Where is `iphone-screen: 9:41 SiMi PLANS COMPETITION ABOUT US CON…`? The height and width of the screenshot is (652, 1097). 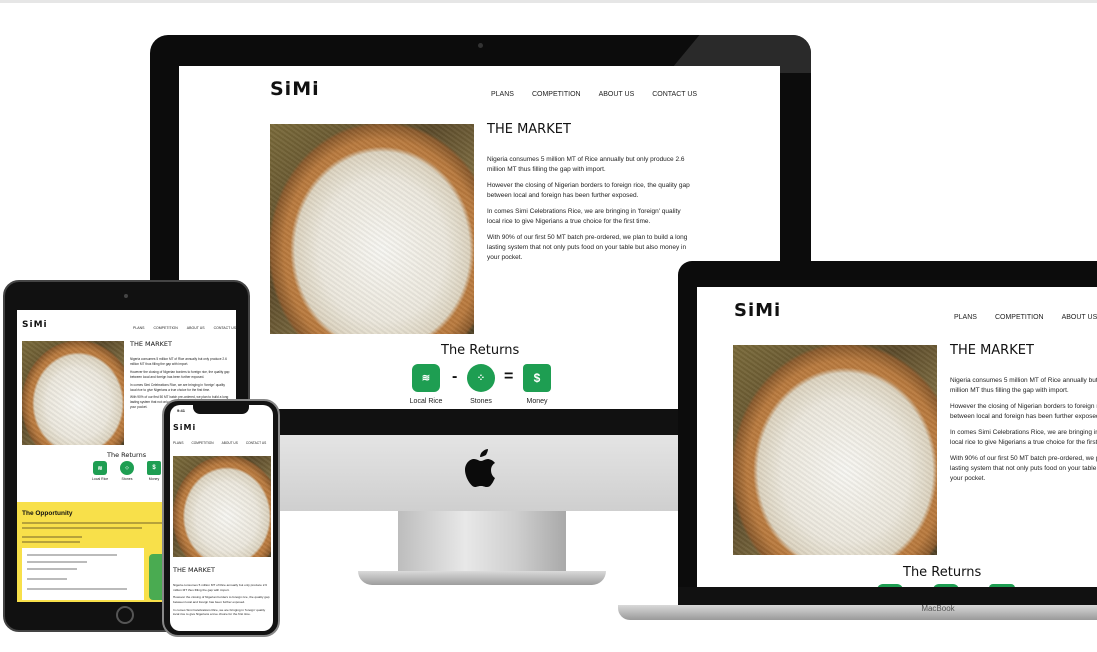 iphone-screen: 9:41 SiMi PLANS COMPETITION ABOUT US CON… is located at coordinates (221, 518).